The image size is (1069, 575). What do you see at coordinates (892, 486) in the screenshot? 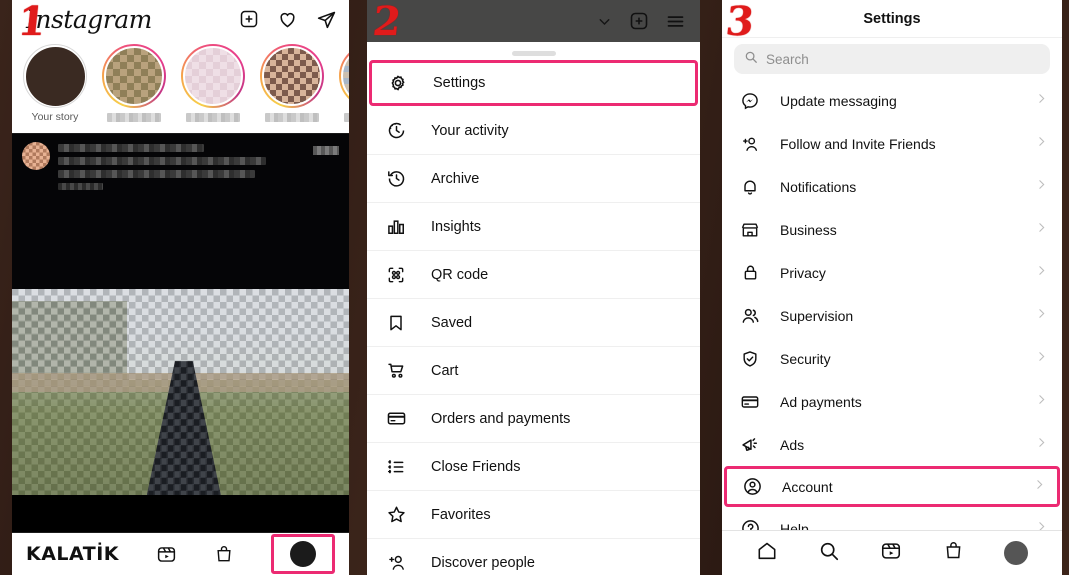
I see `settings-item-account: Account` at bounding box center [892, 486].